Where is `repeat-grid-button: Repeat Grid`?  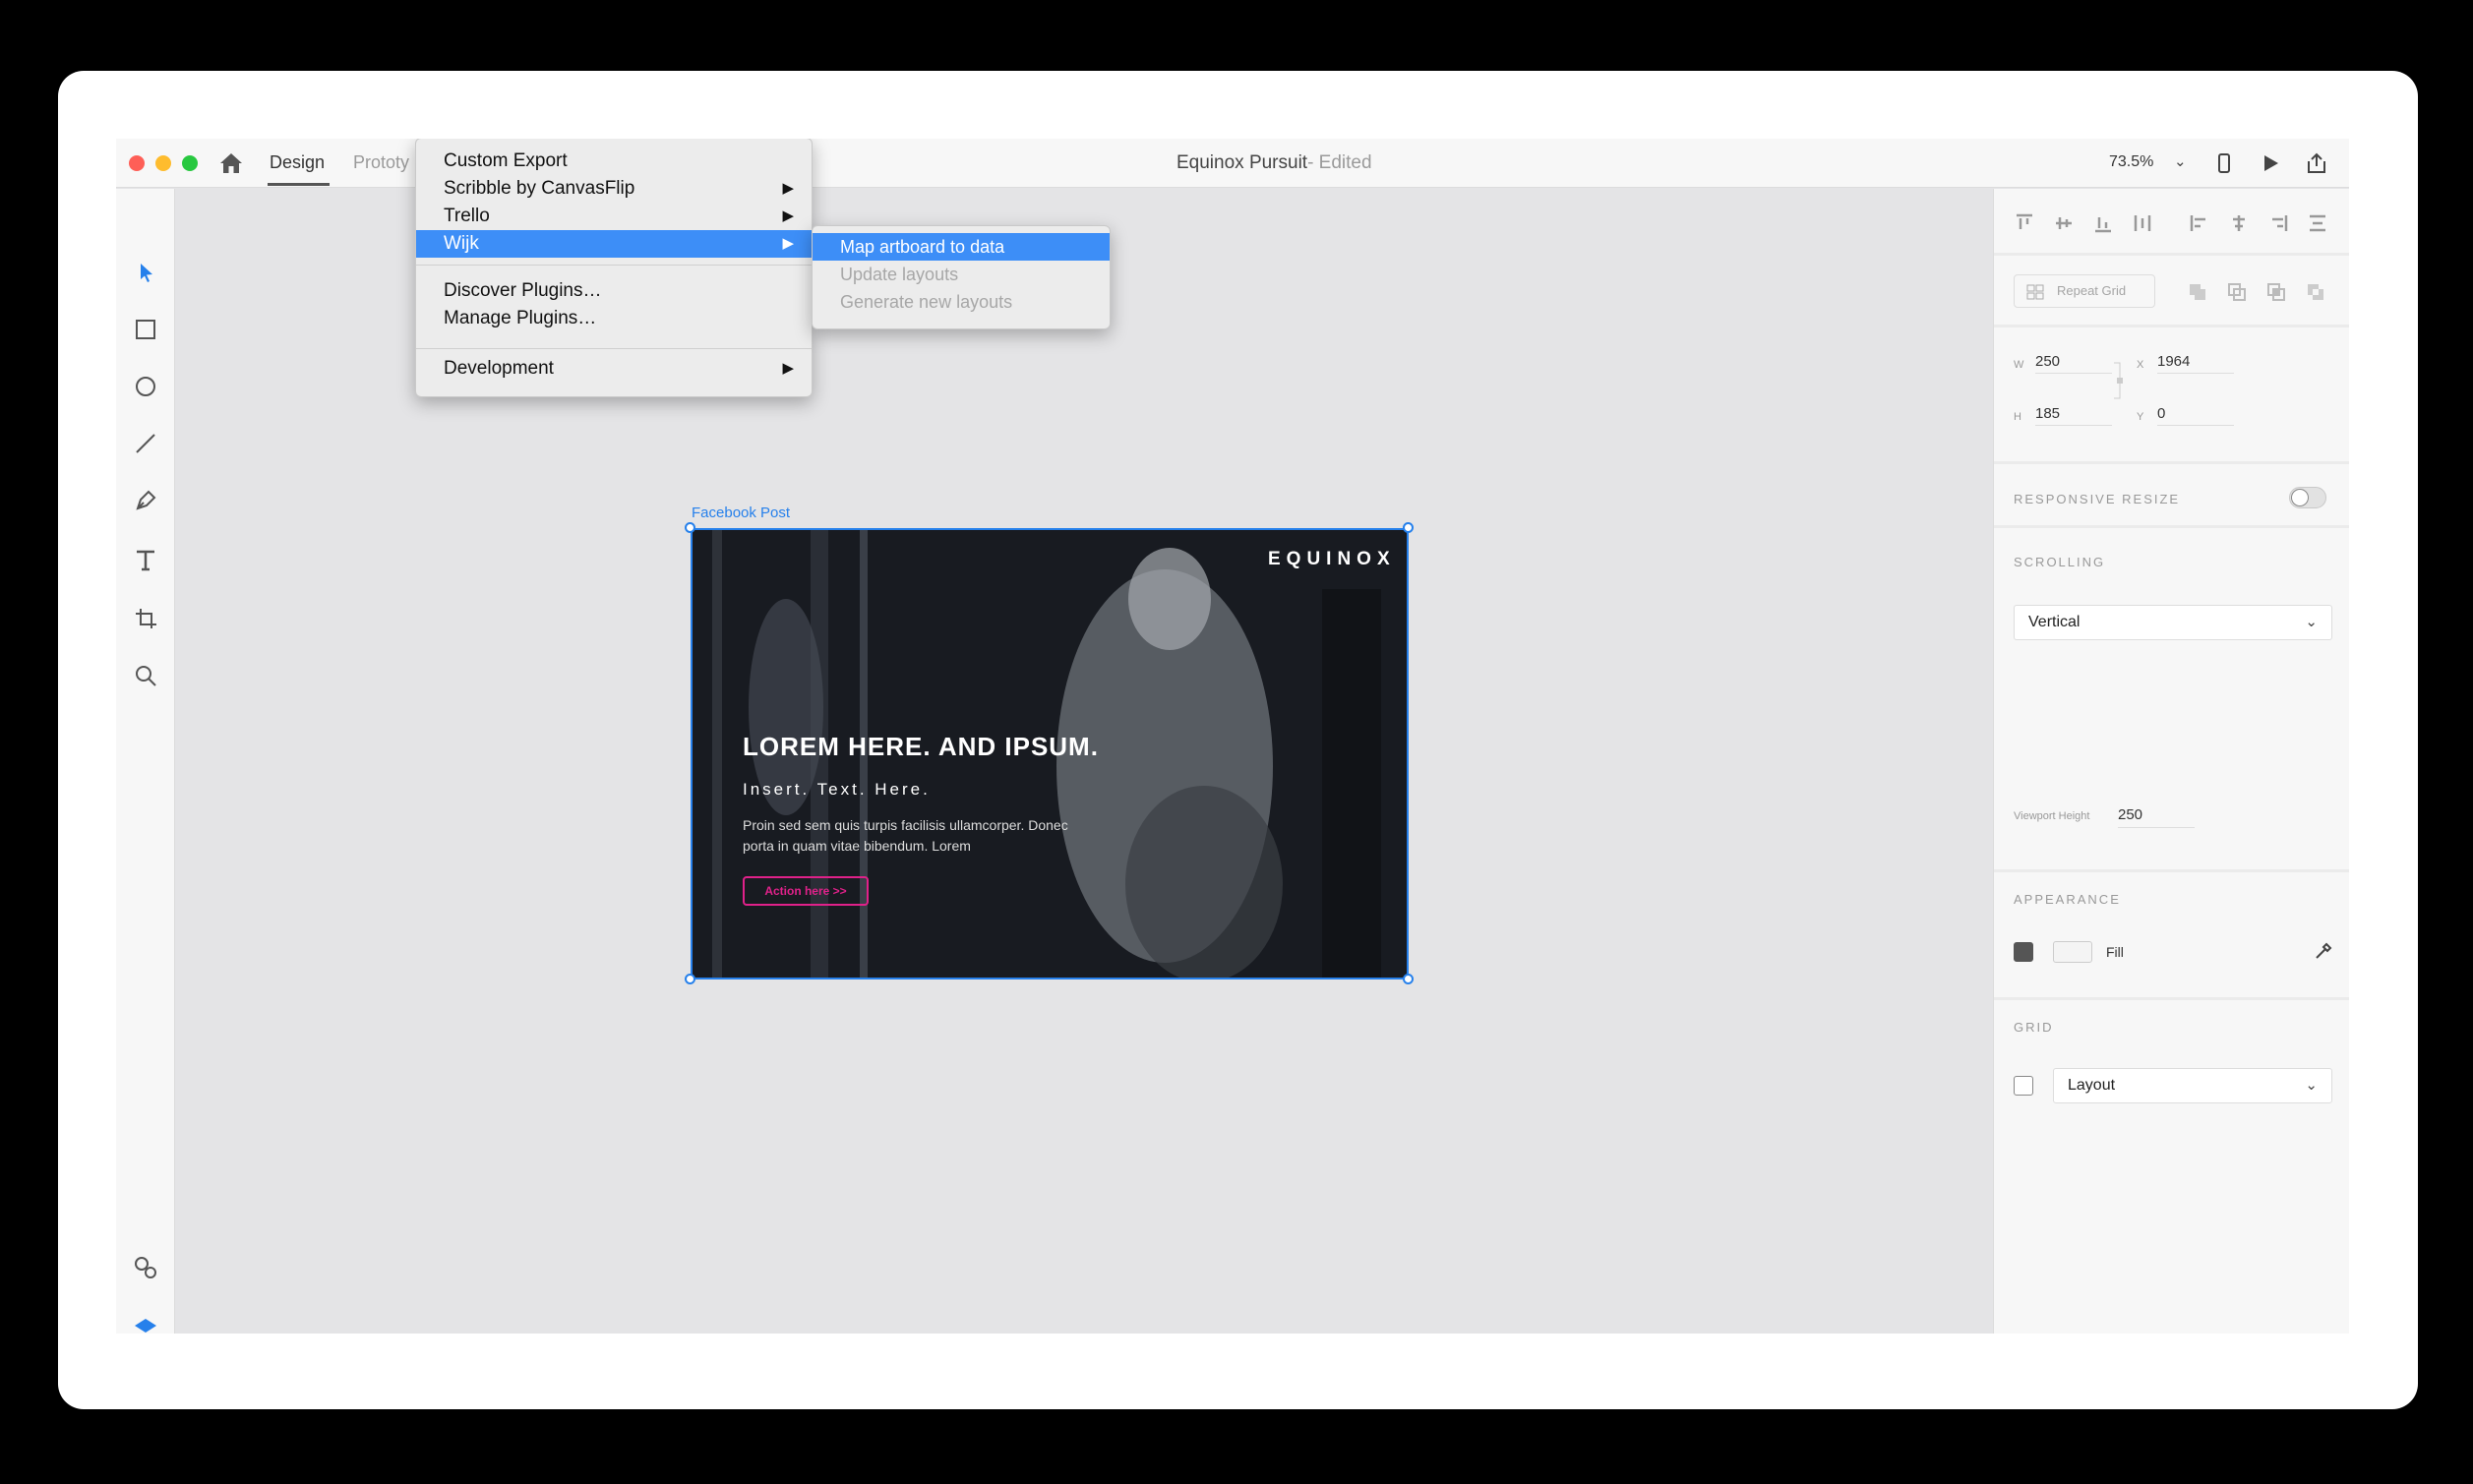
repeat-grid-button: Repeat Grid is located at coordinates (2084, 291).